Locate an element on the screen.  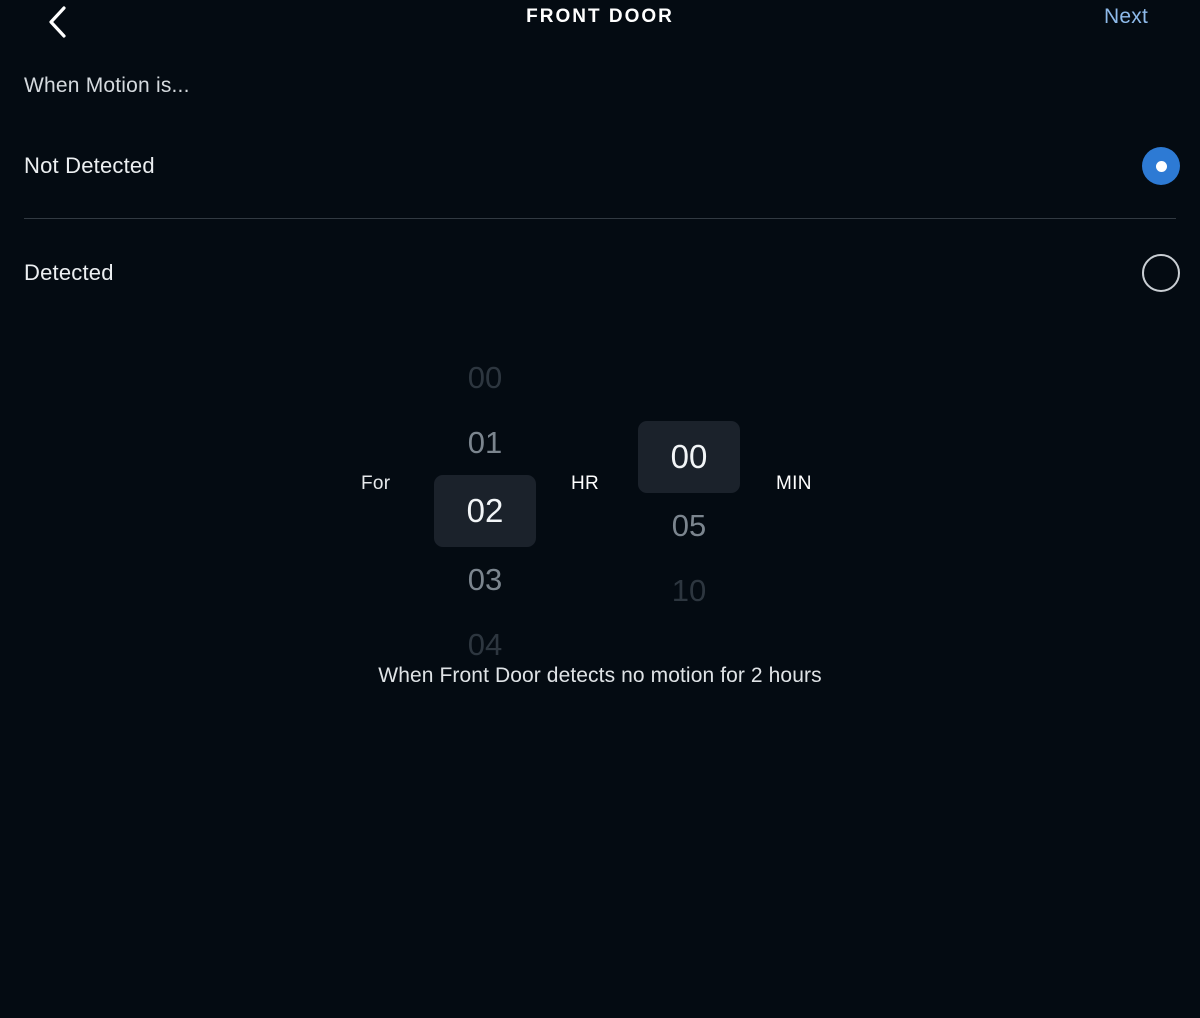
radio-not-detected is located at coordinates (1161, 166).